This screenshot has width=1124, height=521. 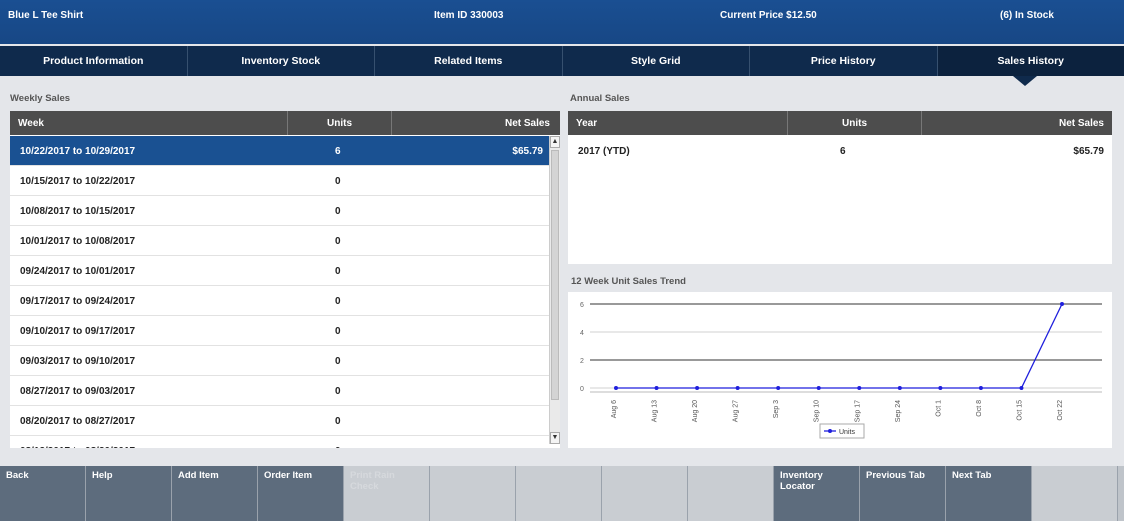 I want to click on y-tick-label: 2, so click(x=582, y=361).